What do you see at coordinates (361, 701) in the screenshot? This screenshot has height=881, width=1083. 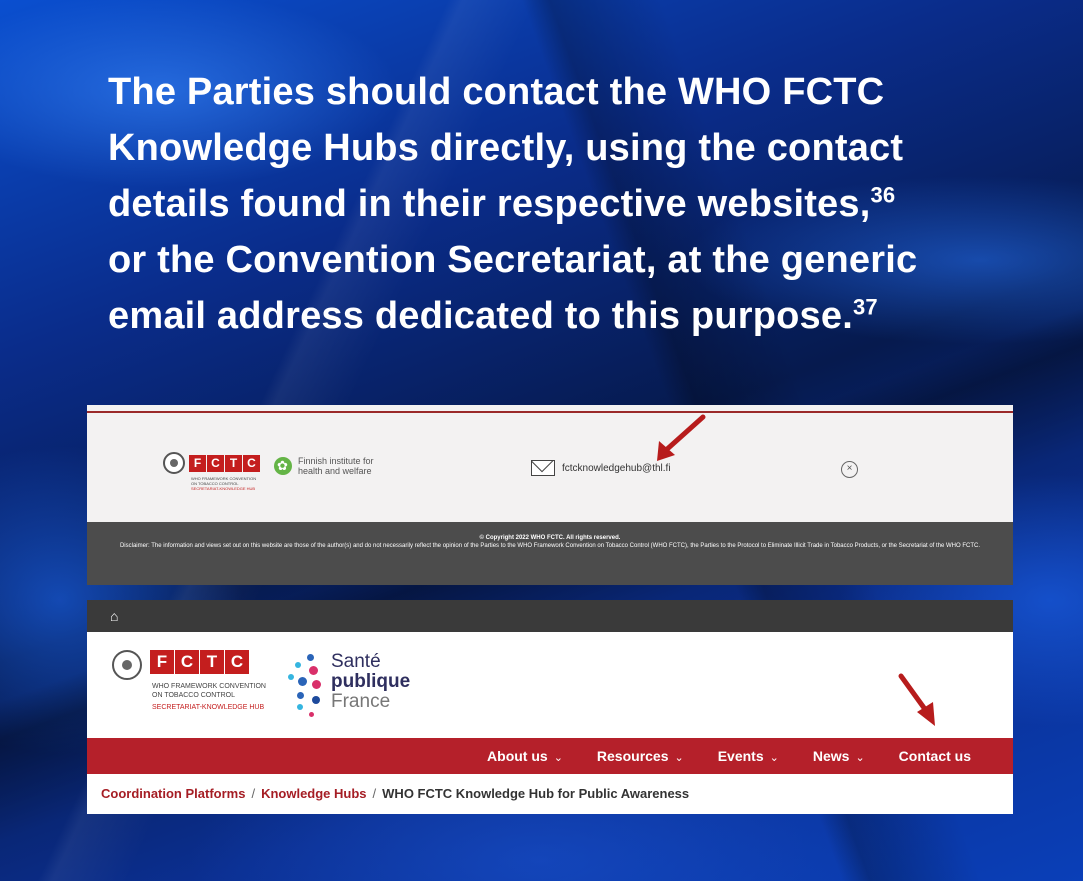 I see `sante-name-line: France` at bounding box center [361, 701].